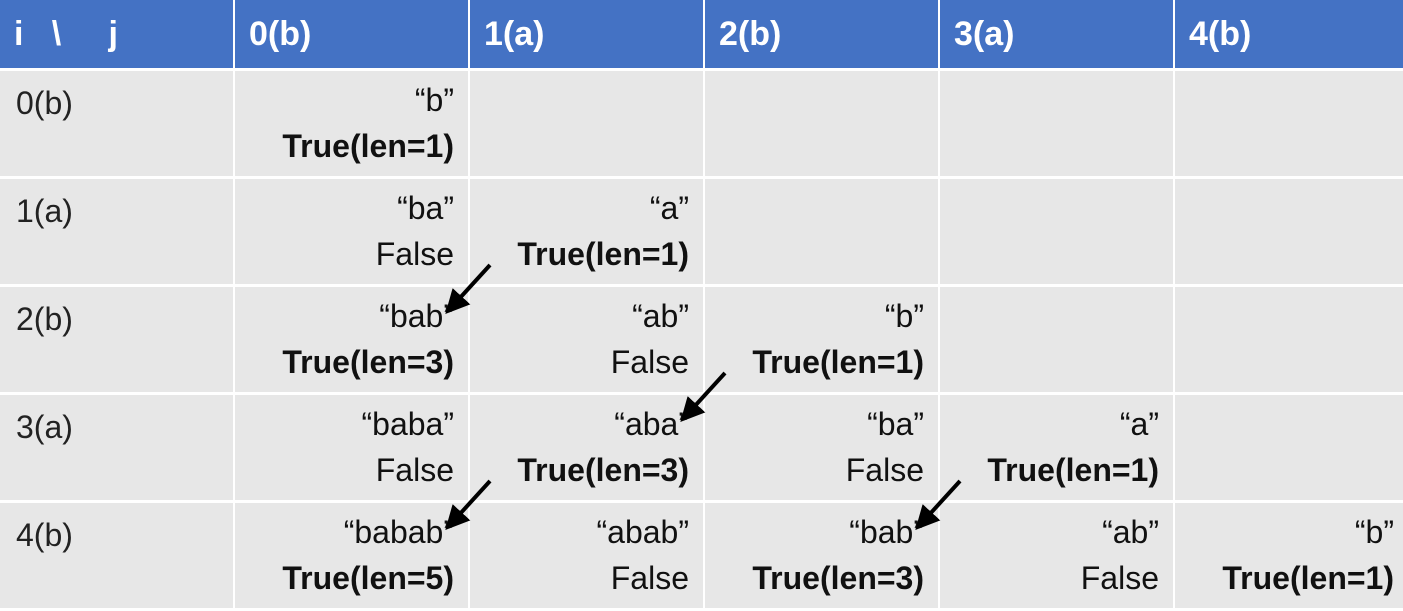 The width and height of the screenshot is (1403, 611). What do you see at coordinates (116, 339) in the screenshot?
I see `row-label-2: 2(b)` at bounding box center [116, 339].